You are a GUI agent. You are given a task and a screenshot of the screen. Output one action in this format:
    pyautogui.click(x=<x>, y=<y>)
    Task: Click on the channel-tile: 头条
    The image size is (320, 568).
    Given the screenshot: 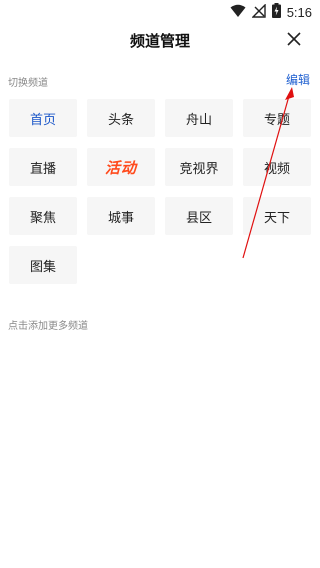 What is the action you would take?
    pyautogui.click(x=121, y=118)
    